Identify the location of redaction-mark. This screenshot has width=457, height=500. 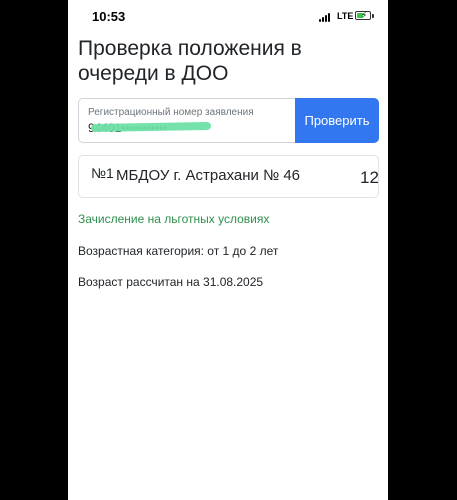
(151, 127).